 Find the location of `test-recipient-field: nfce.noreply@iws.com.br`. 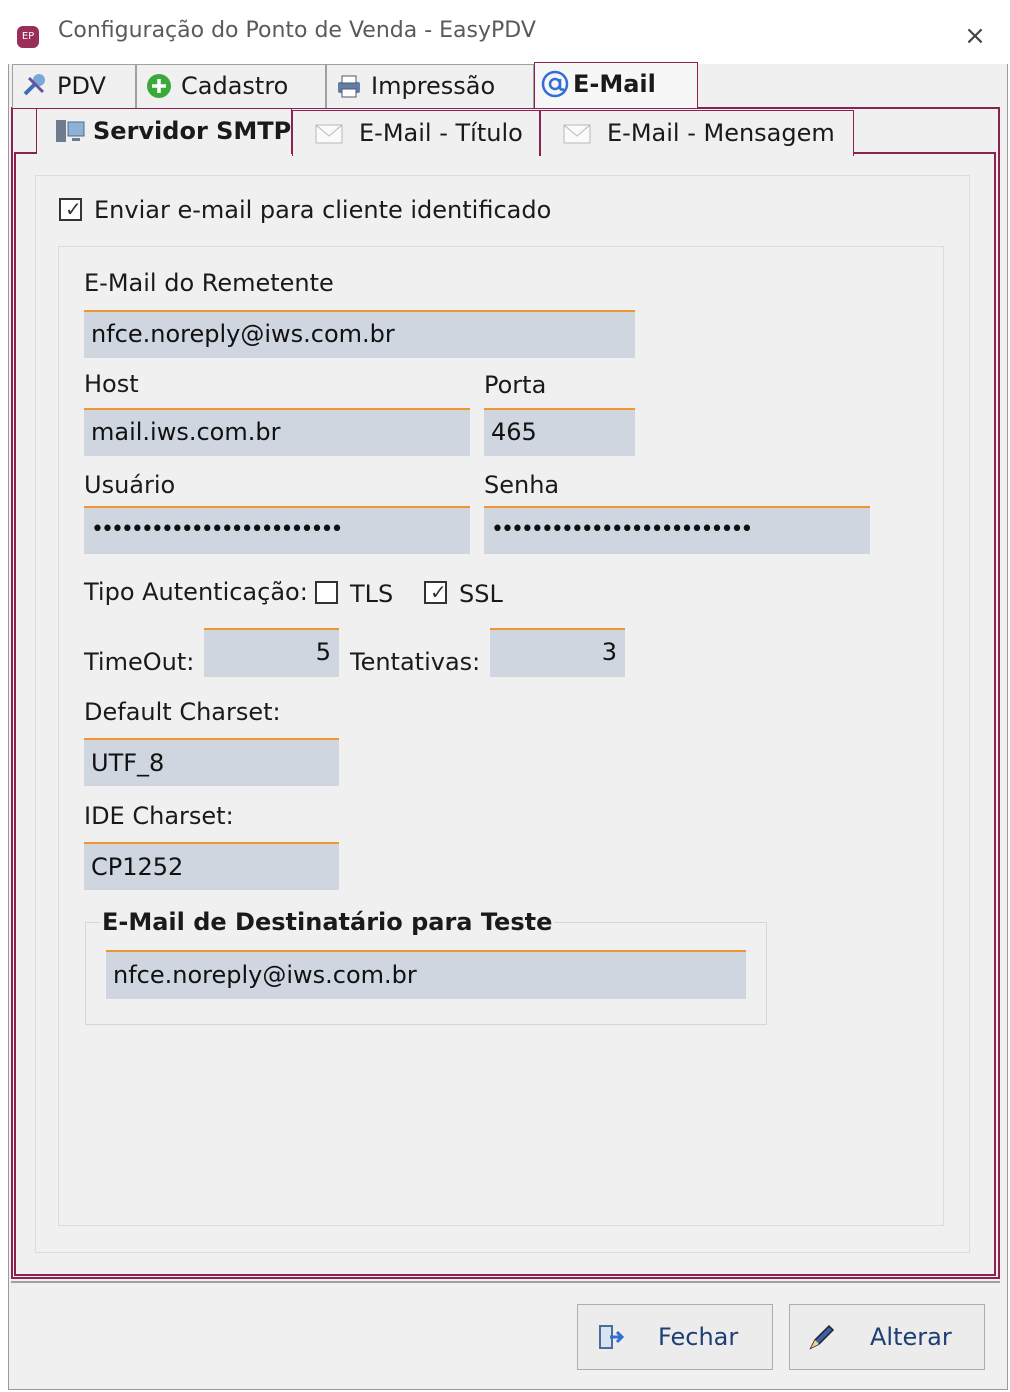

test-recipient-field: nfce.noreply@iws.com.br is located at coordinates (426, 974).